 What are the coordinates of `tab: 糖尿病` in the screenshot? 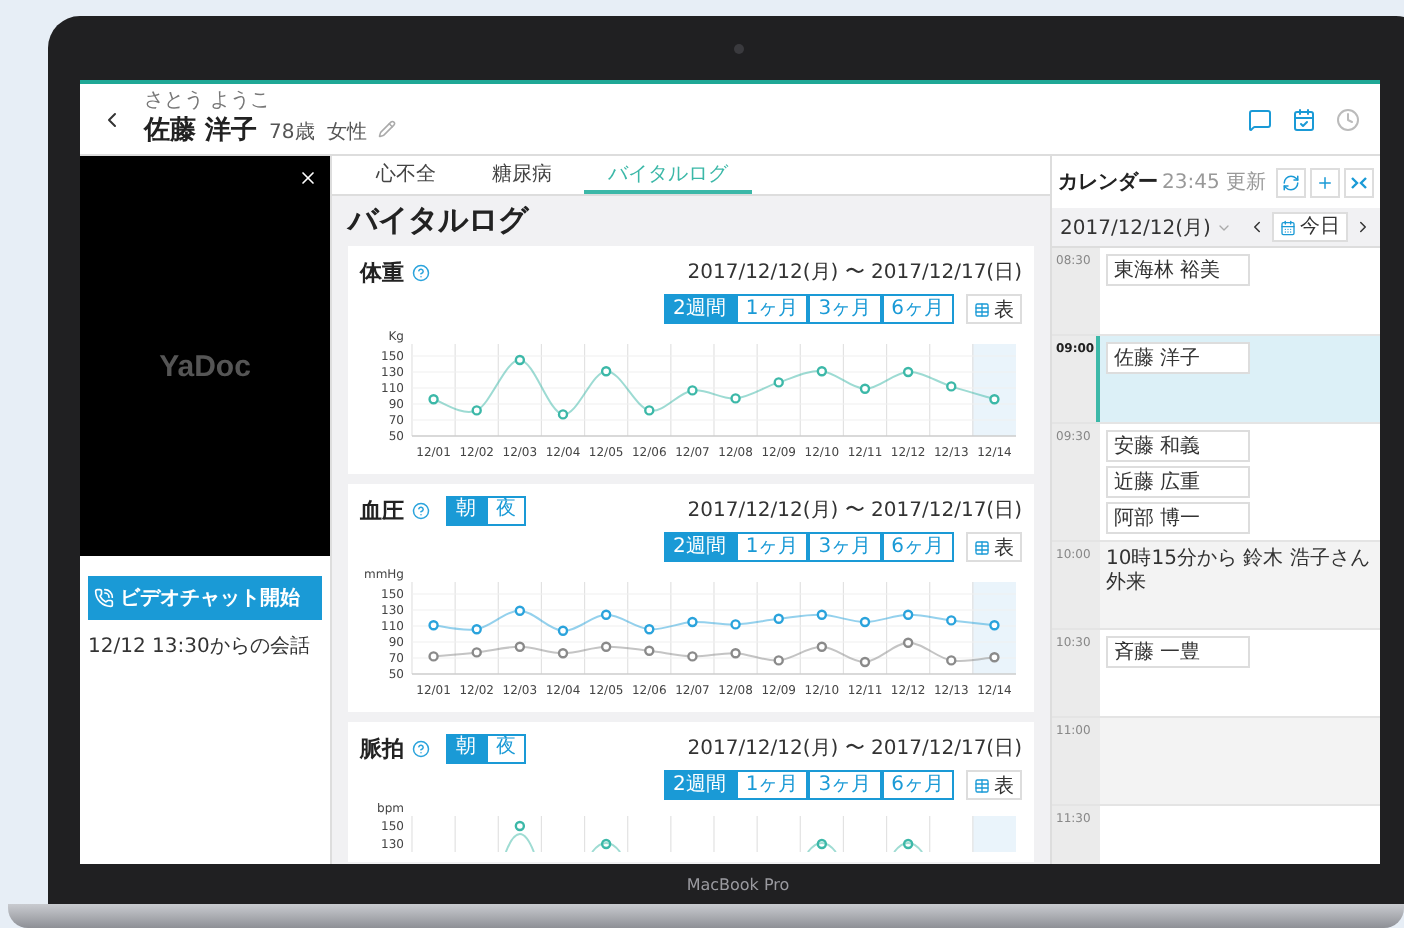 It's located at (522, 175).